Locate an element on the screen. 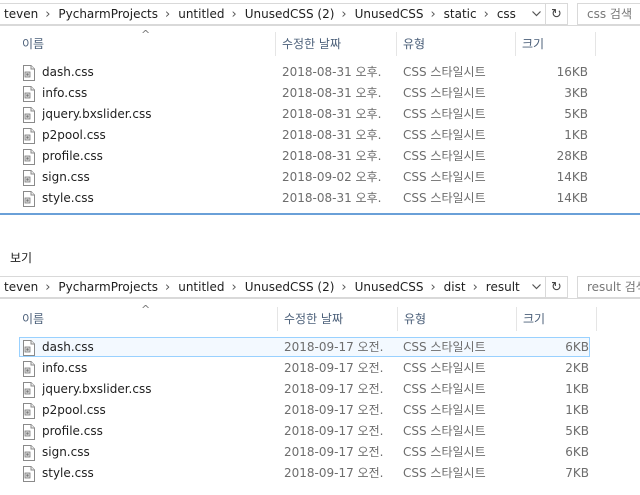  top-file-row: p2pool.css 2018-08-31 오후... CSS 스타일시트 1KB is located at coordinates (320, 135).